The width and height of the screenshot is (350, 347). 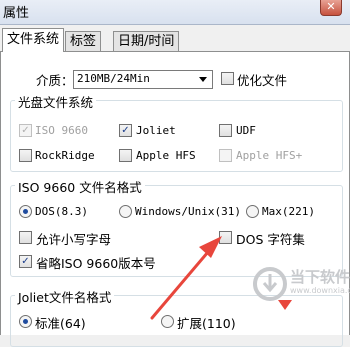 What do you see at coordinates (270, 284) in the screenshot?
I see `download-logo-icon` at bounding box center [270, 284].